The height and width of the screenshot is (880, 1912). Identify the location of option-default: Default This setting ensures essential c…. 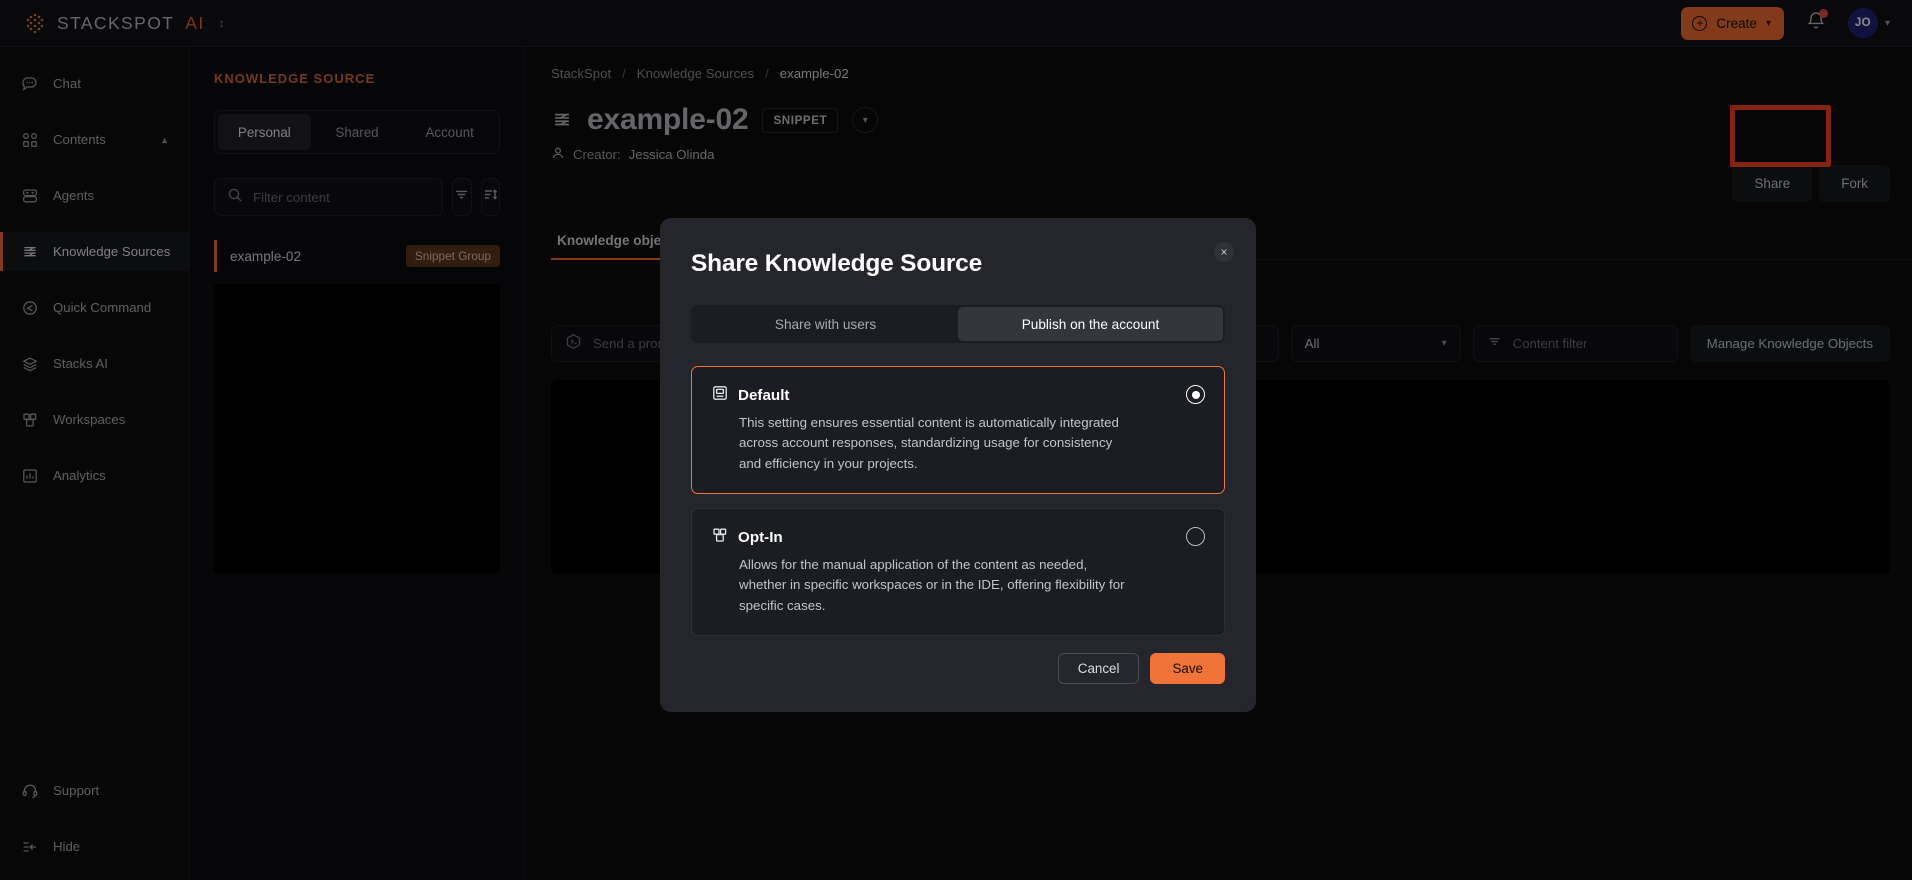
(958, 430).